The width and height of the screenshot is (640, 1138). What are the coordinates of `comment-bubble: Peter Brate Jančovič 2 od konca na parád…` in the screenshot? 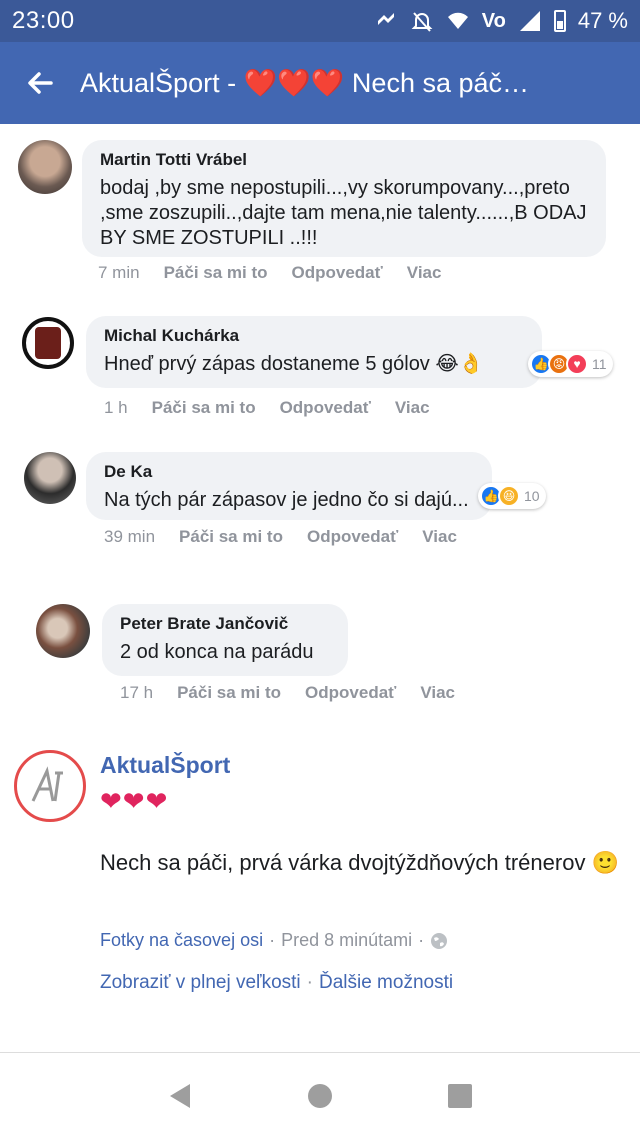 It's located at (225, 640).